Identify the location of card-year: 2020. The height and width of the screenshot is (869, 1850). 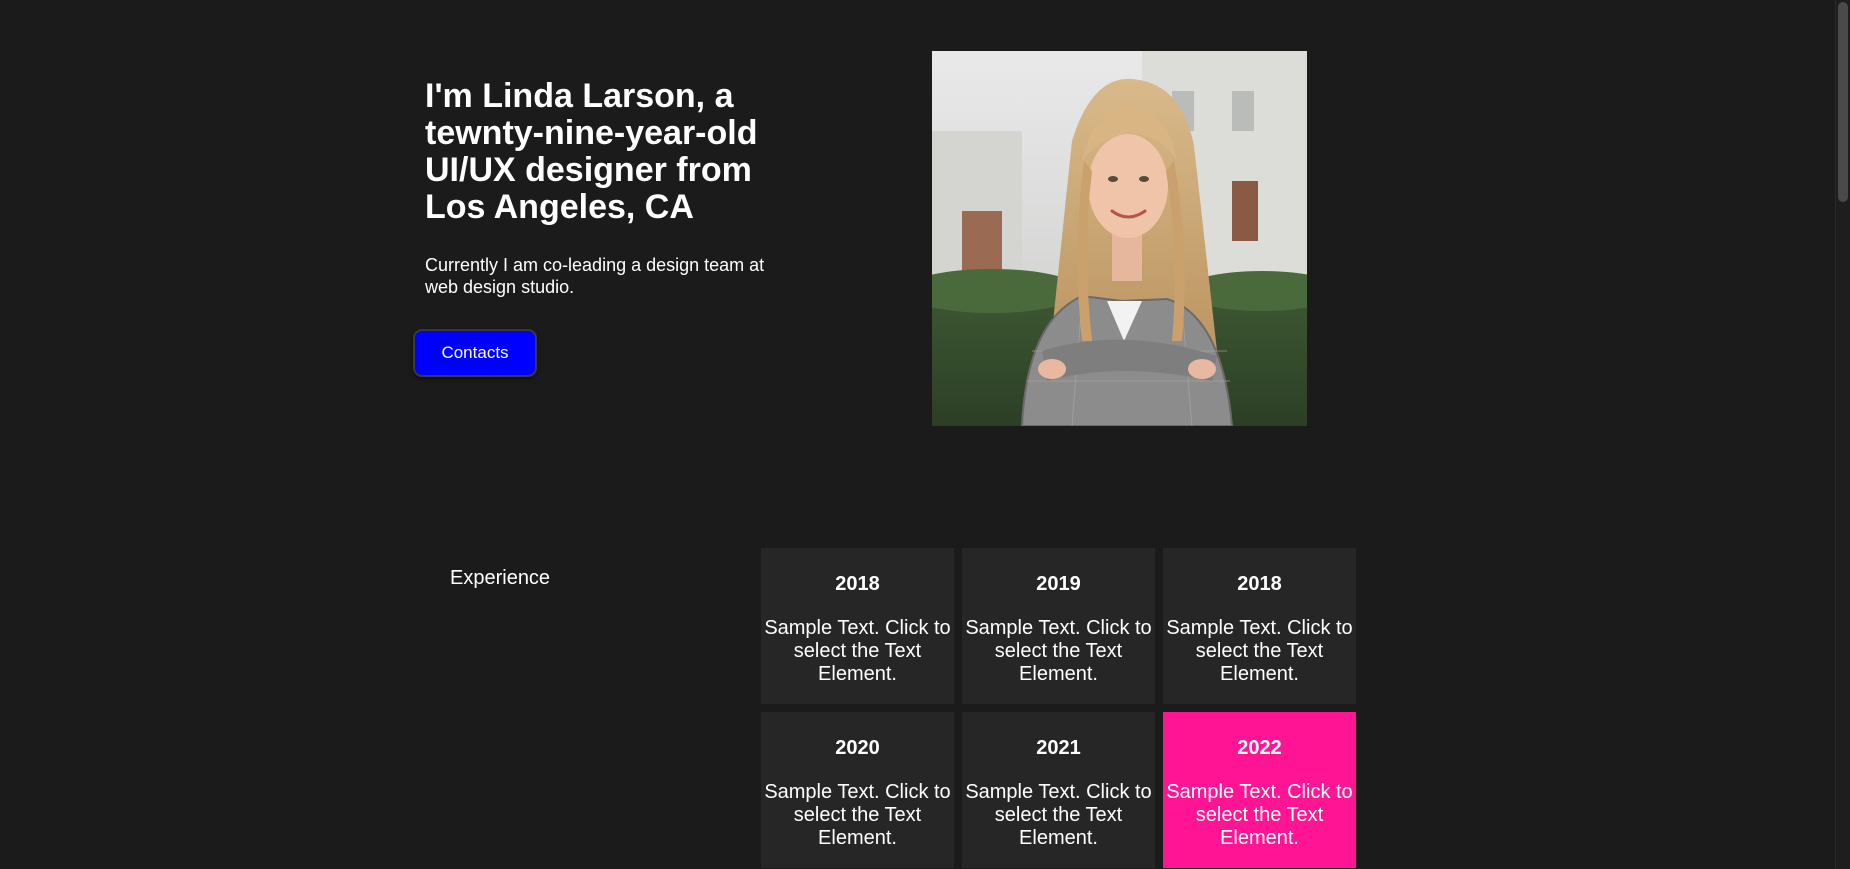
(857, 748).